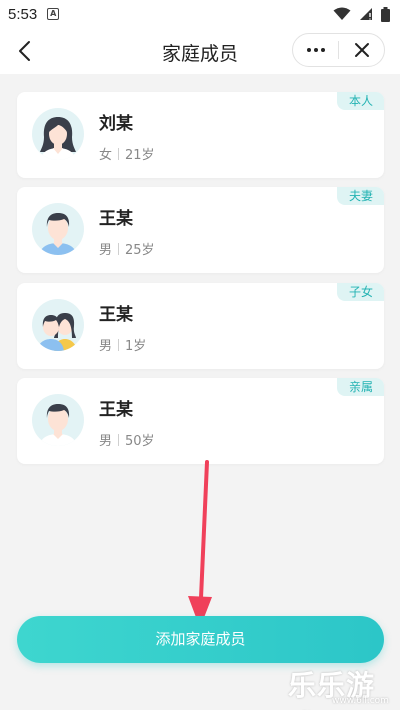 The width and height of the screenshot is (400, 710). What do you see at coordinates (200, 326) in the screenshot?
I see `member-card: 王某 男 1岁 子女` at bounding box center [200, 326].